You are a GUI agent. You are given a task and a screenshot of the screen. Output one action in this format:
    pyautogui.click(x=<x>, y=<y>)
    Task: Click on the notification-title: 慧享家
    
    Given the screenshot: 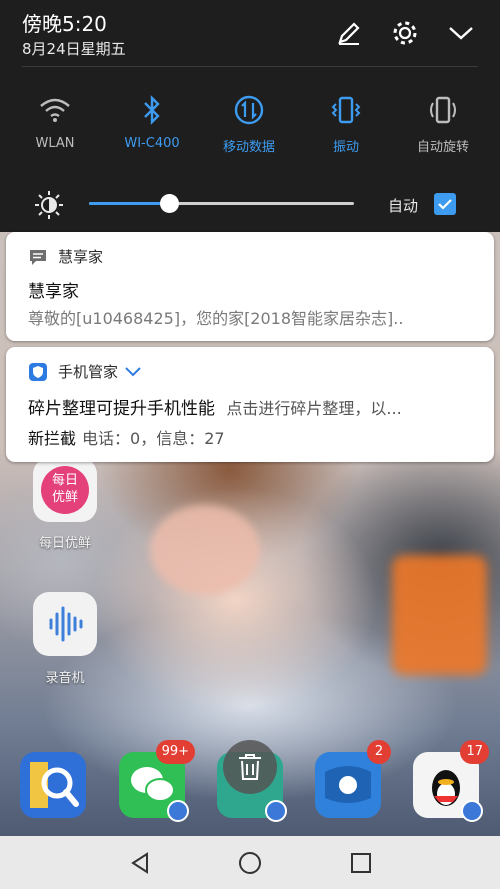 What is the action you would take?
    pyautogui.click(x=53, y=292)
    